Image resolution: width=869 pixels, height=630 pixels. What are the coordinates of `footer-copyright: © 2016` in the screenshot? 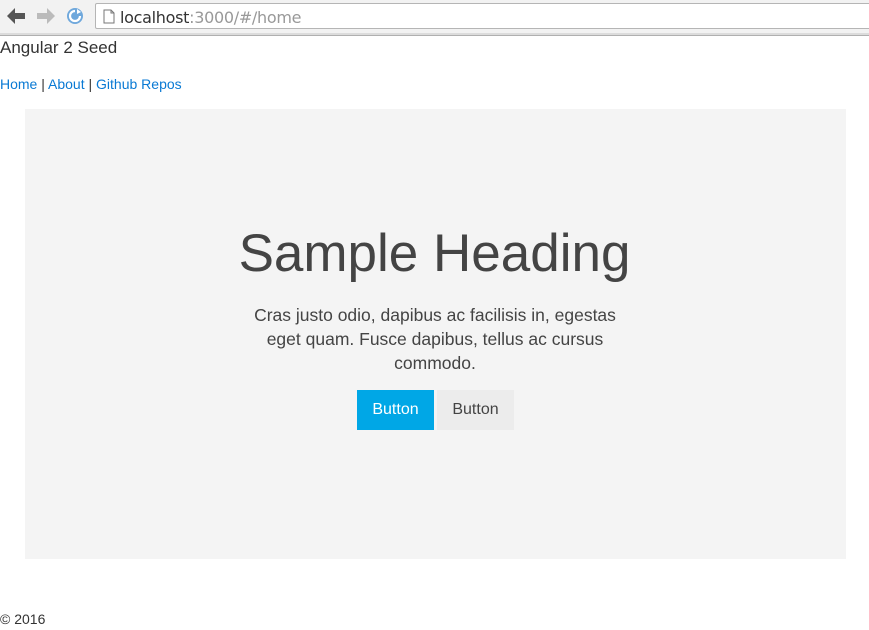 It's located at (23, 619).